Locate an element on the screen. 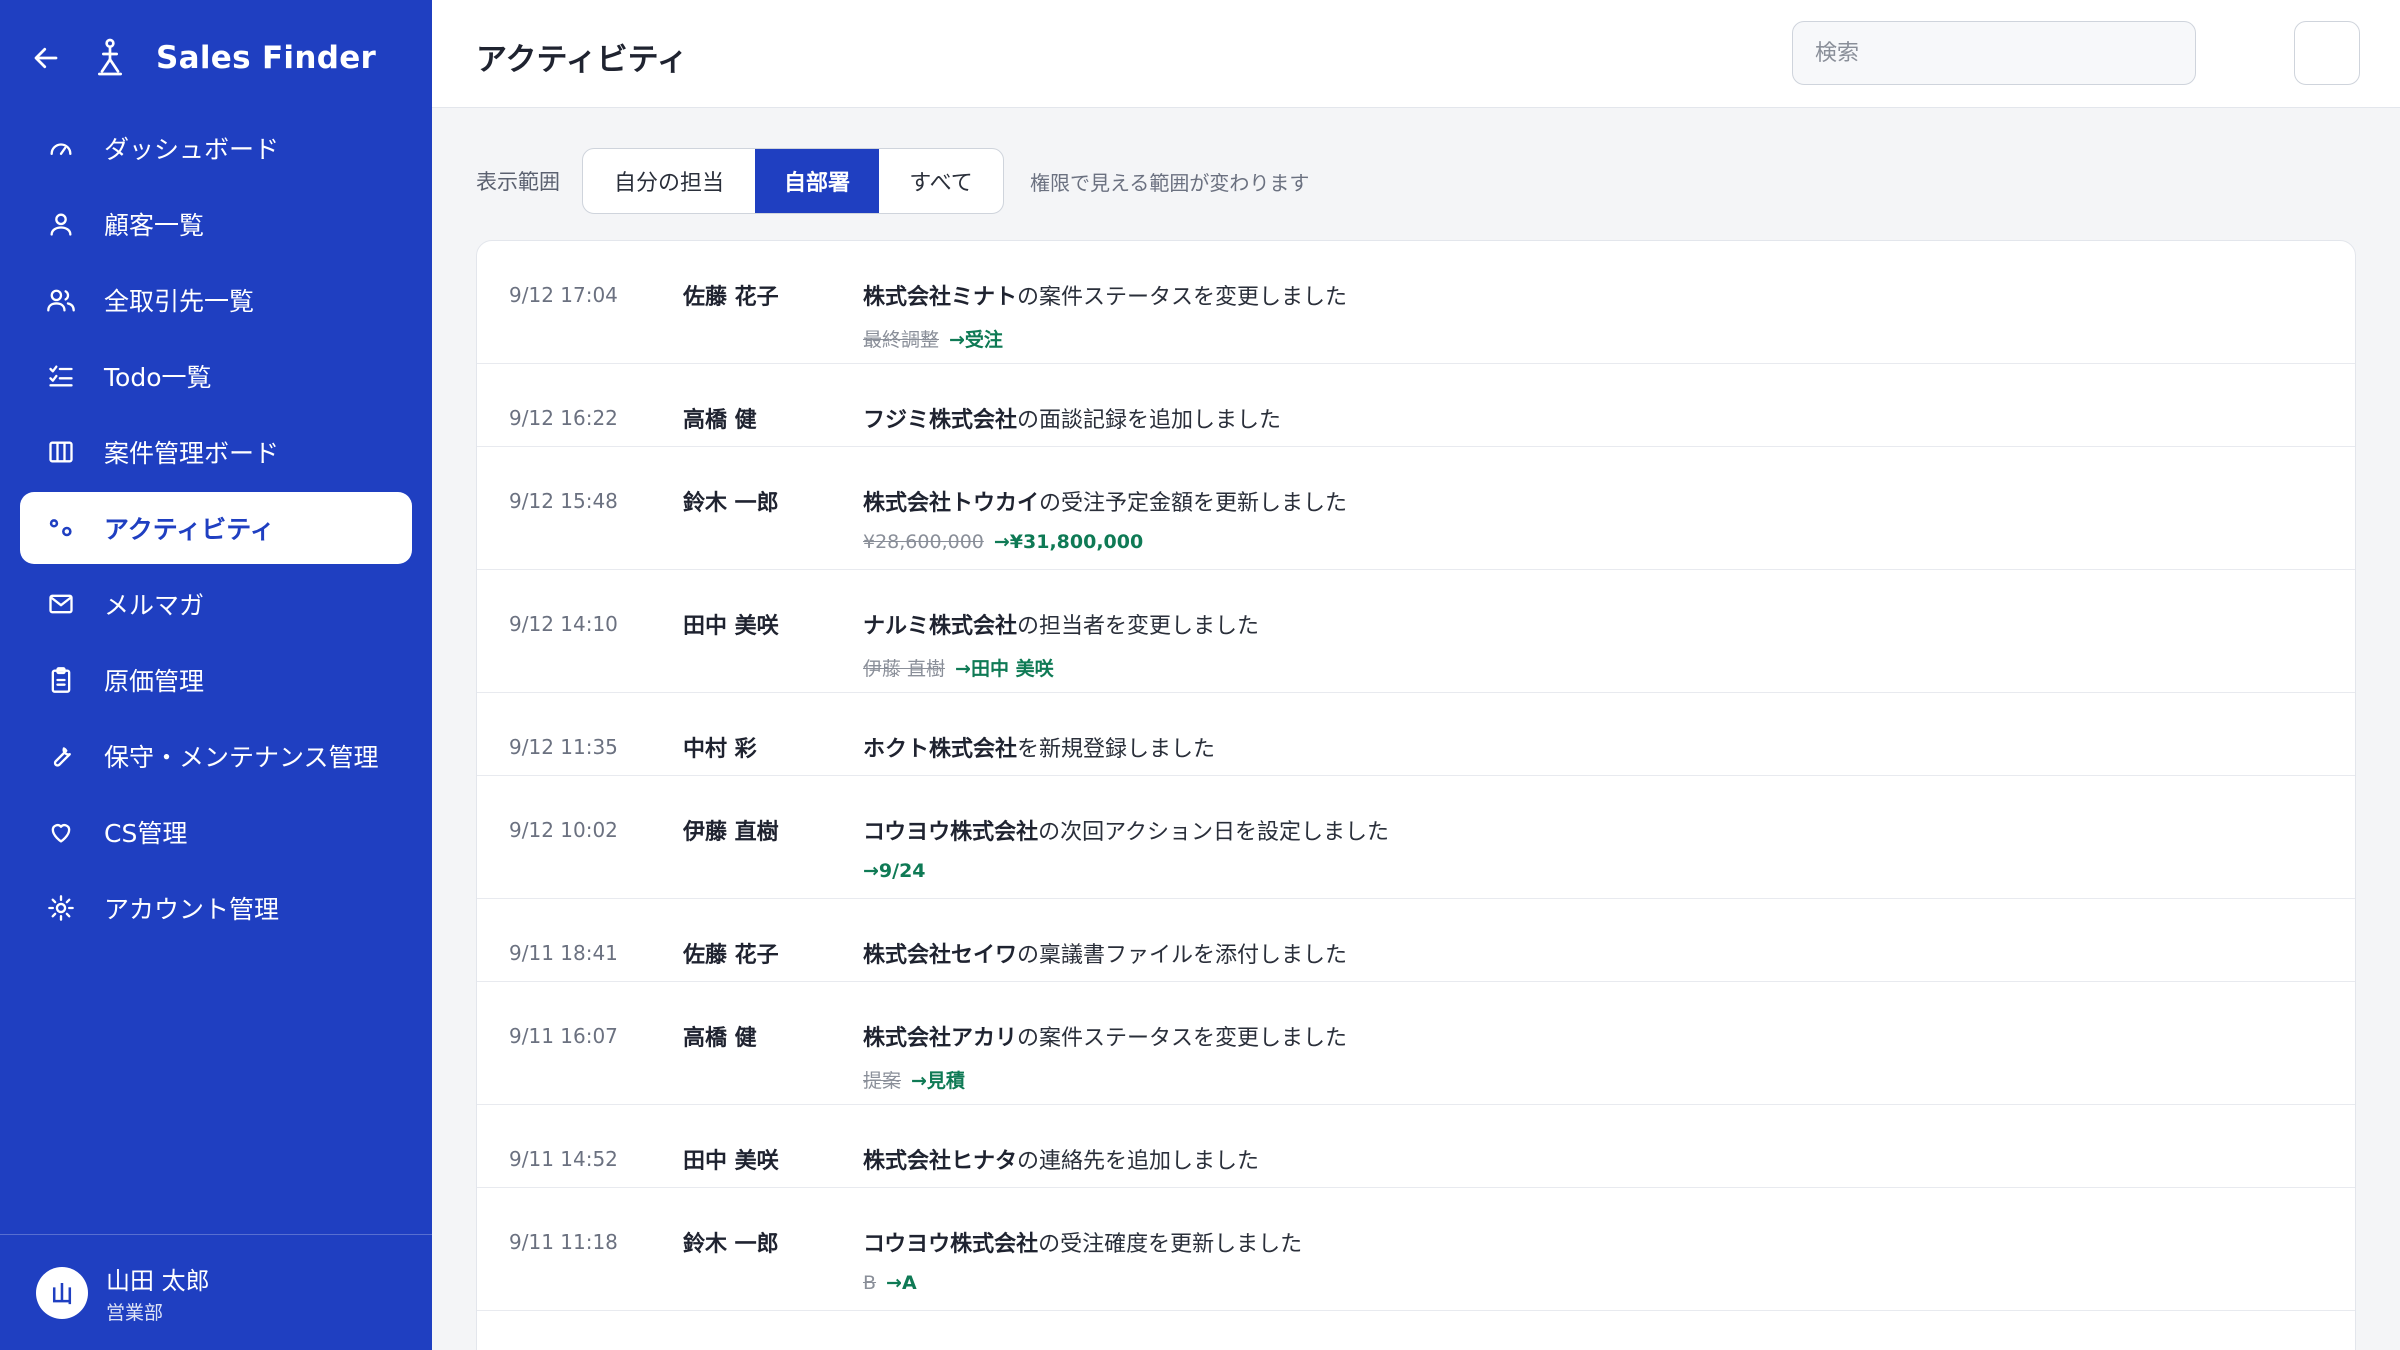 Image resolution: width=2400 pixels, height=1350 pixels. scope-option-mine: 自分の担当 is located at coordinates (669, 181).